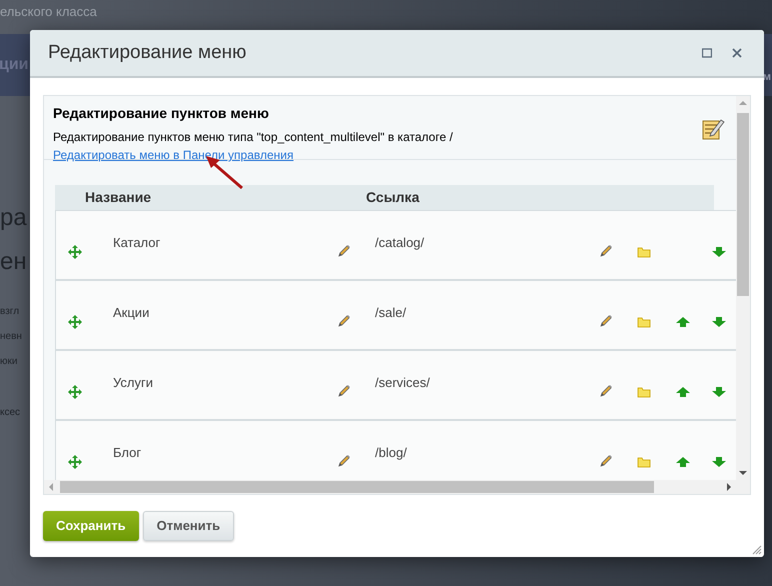 The height and width of the screenshot is (586, 772). I want to click on page-heading: ен, so click(13, 262).